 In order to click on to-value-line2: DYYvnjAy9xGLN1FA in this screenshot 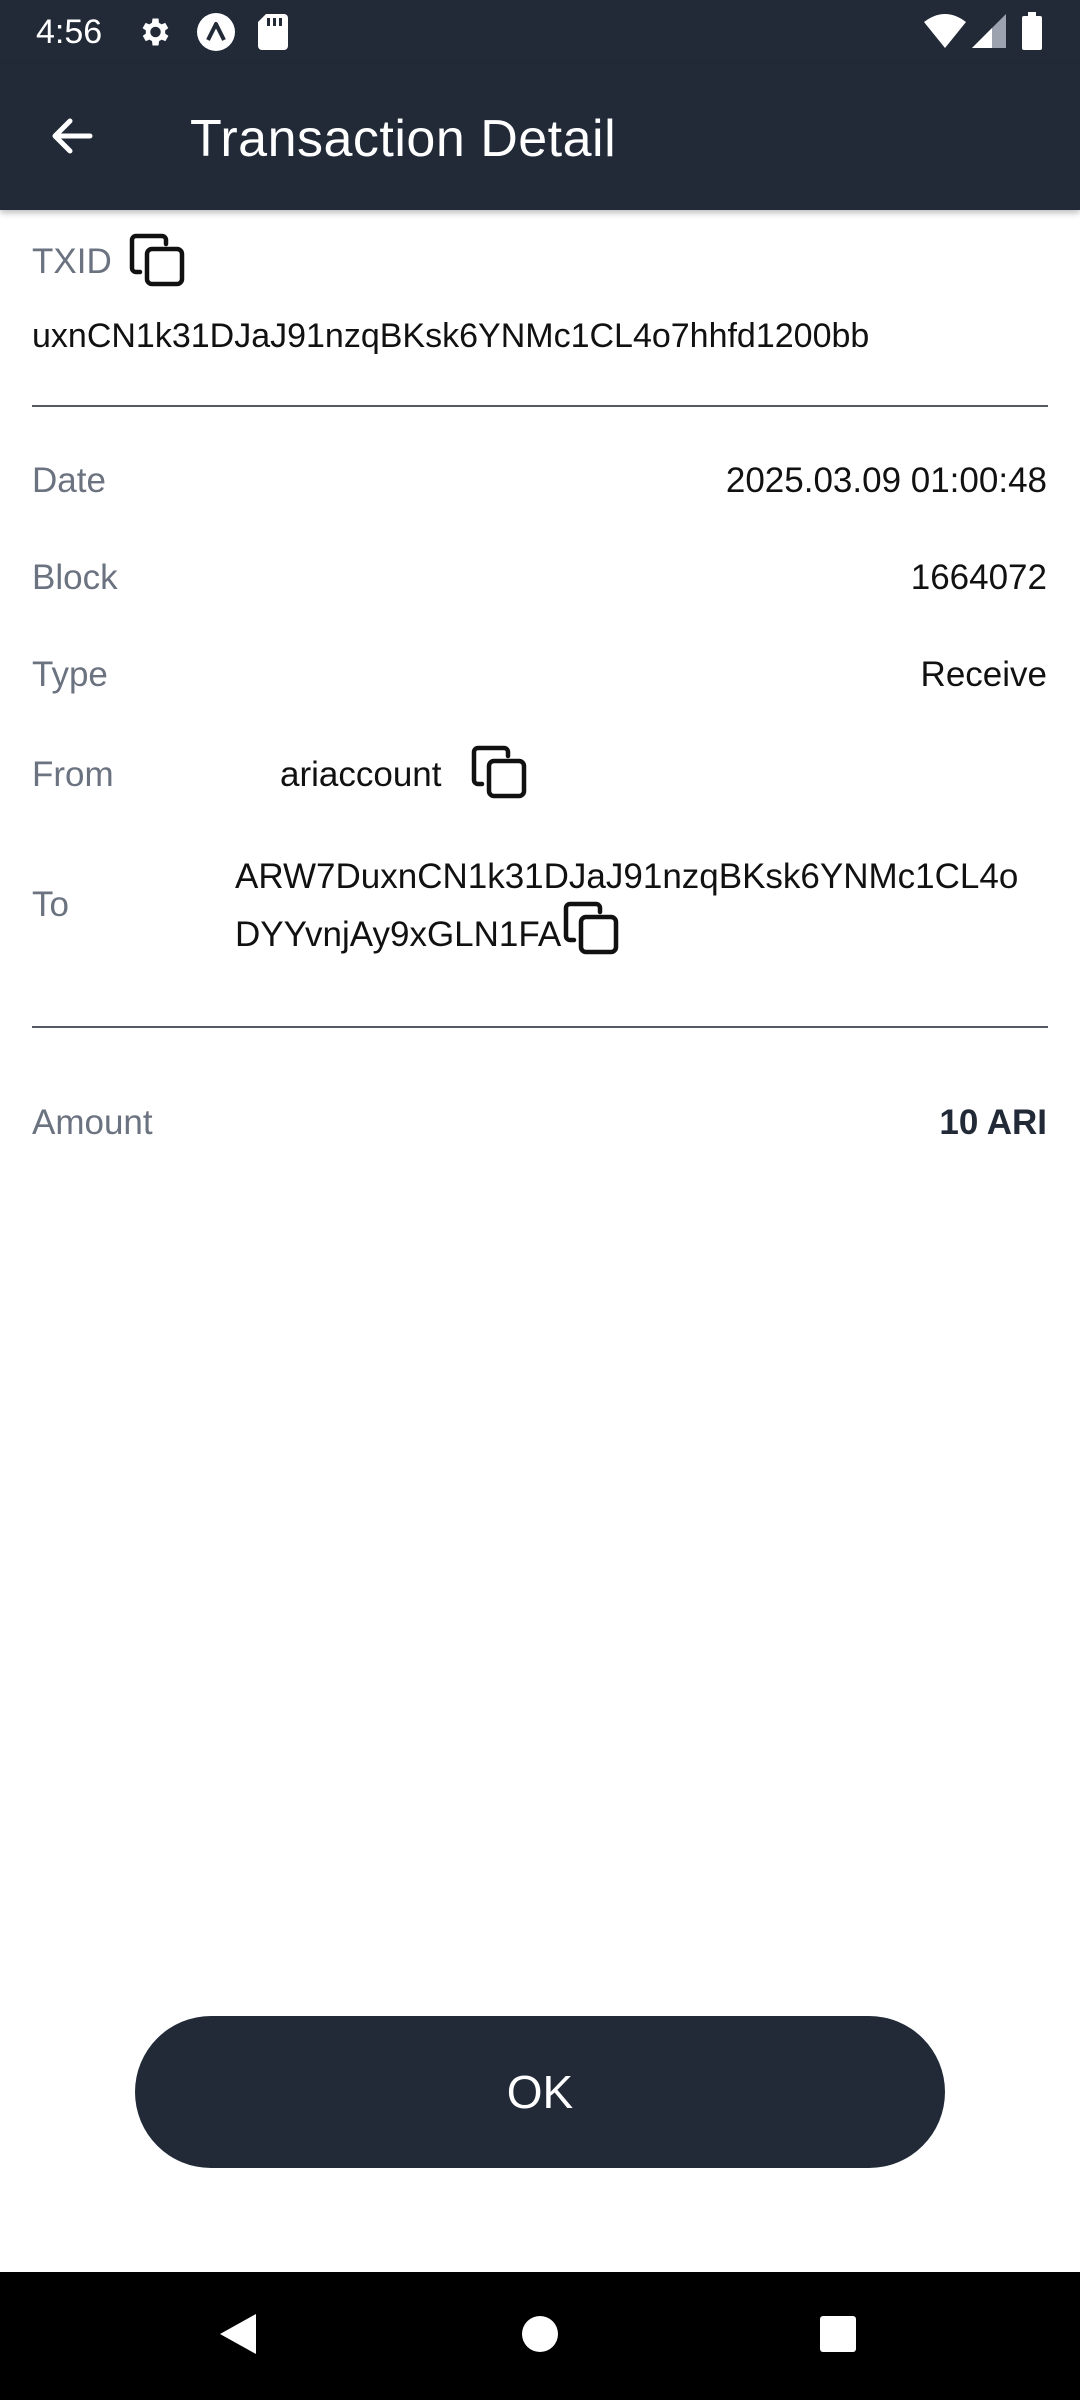, I will do `click(398, 934)`.